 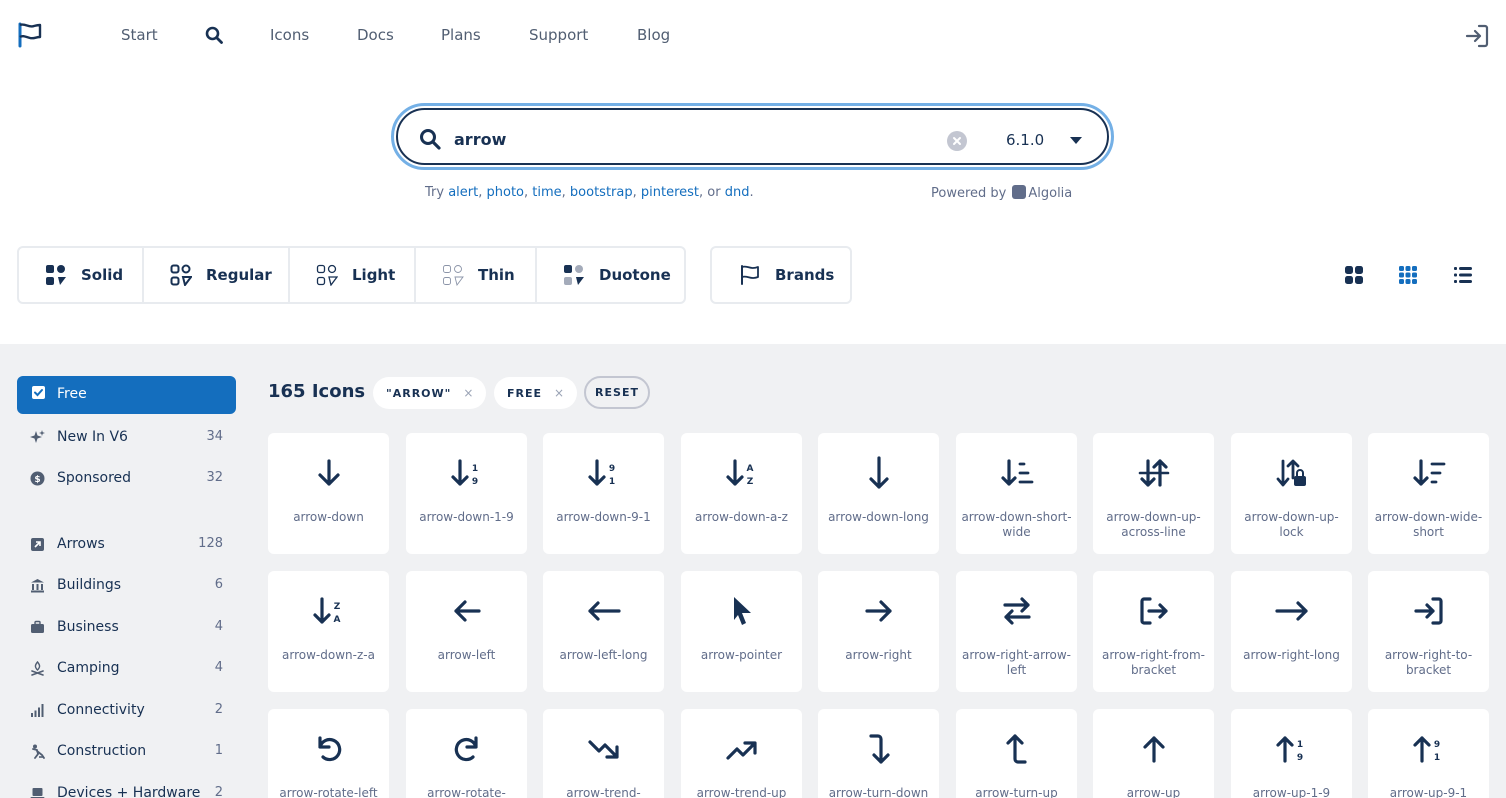 I want to click on icon-card-arrow-down-up-lock: arrow-down-up-lock, so click(x=1291, y=493).